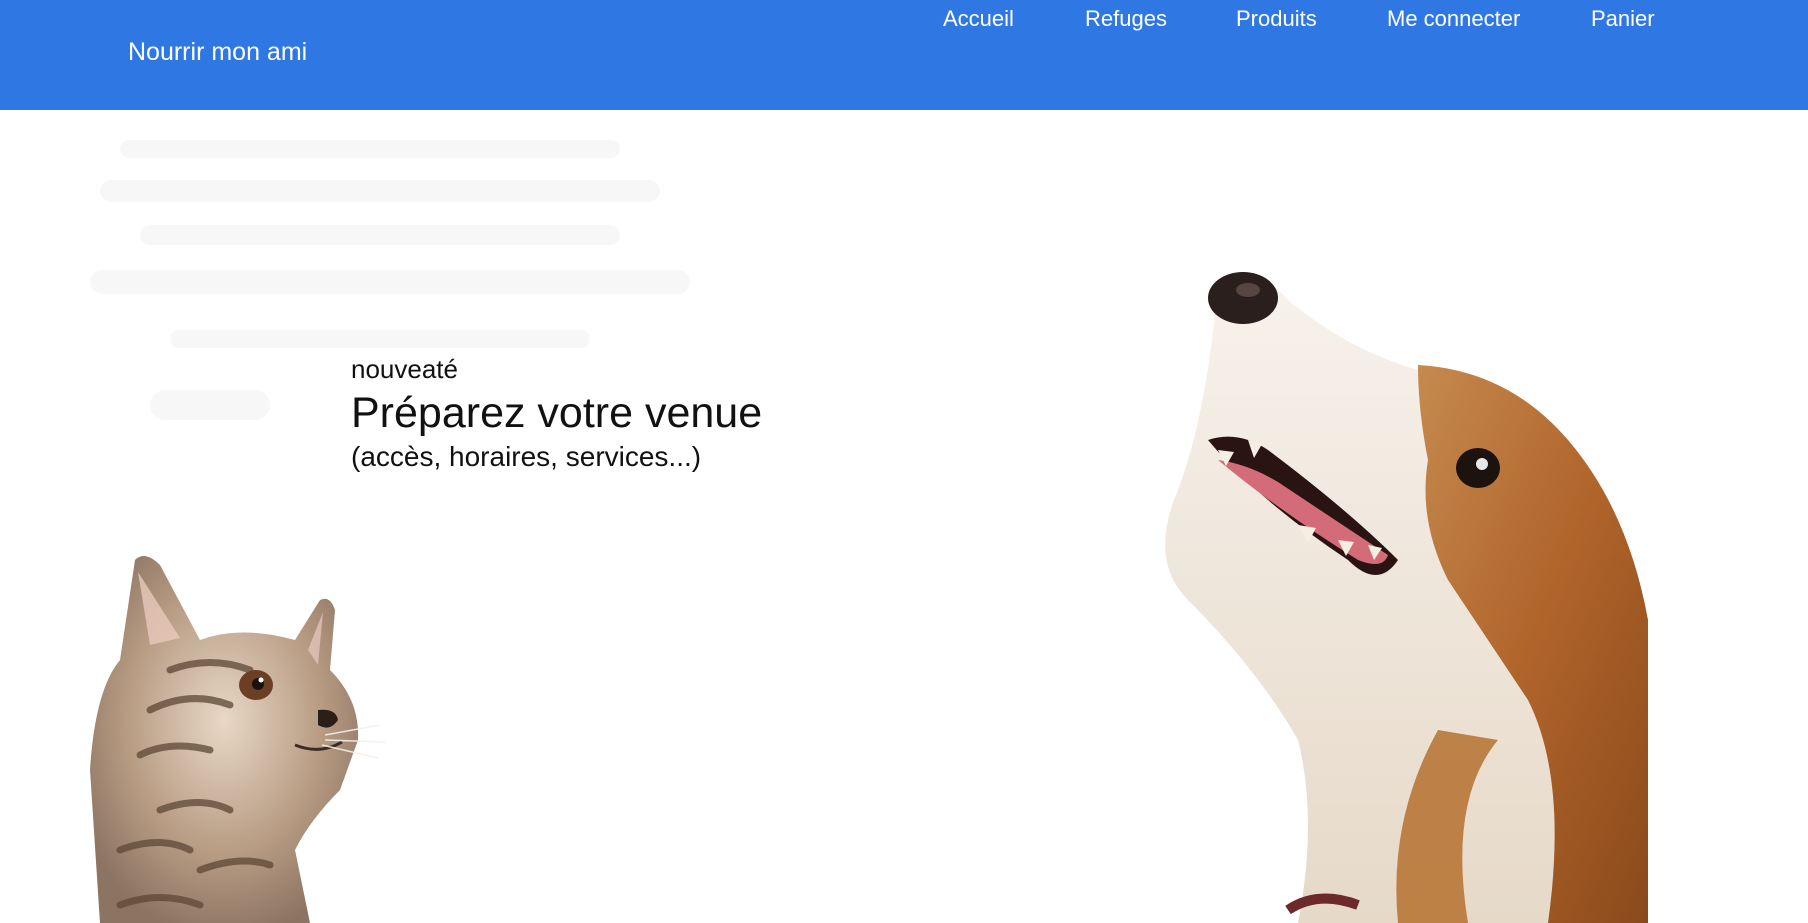 The width and height of the screenshot is (1808, 923). What do you see at coordinates (1453, 19) in the screenshot?
I see `nav-link-me-connecter: Me connecter` at bounding box center [1453, 19].